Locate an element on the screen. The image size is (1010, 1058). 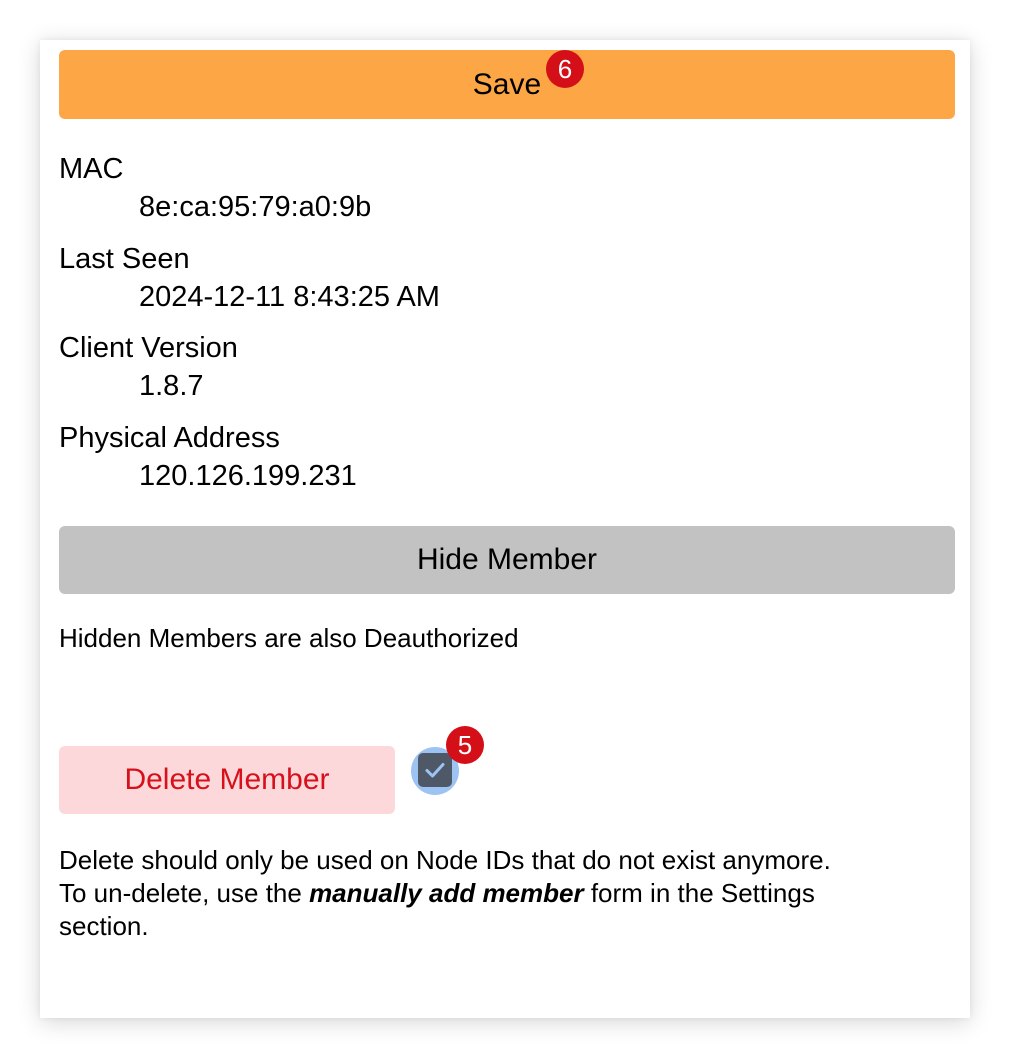
hide-member-button: Hide Member is located at coordinates (507, 560).